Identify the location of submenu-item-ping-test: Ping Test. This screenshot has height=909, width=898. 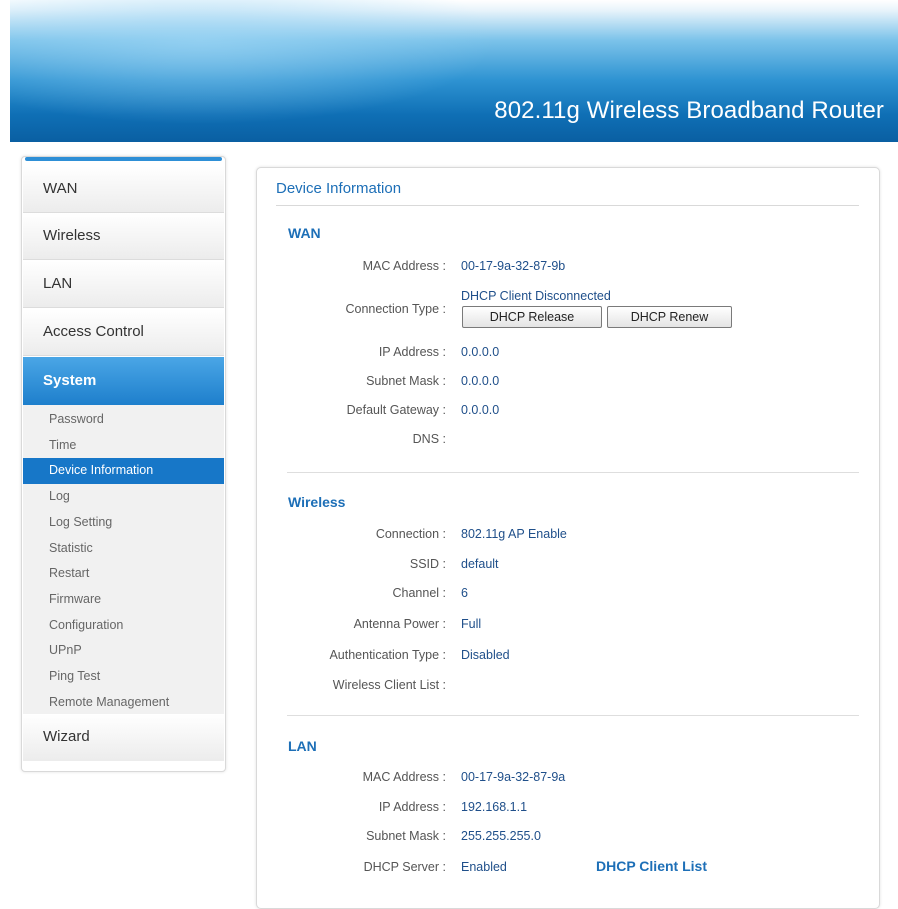
(123, 677).